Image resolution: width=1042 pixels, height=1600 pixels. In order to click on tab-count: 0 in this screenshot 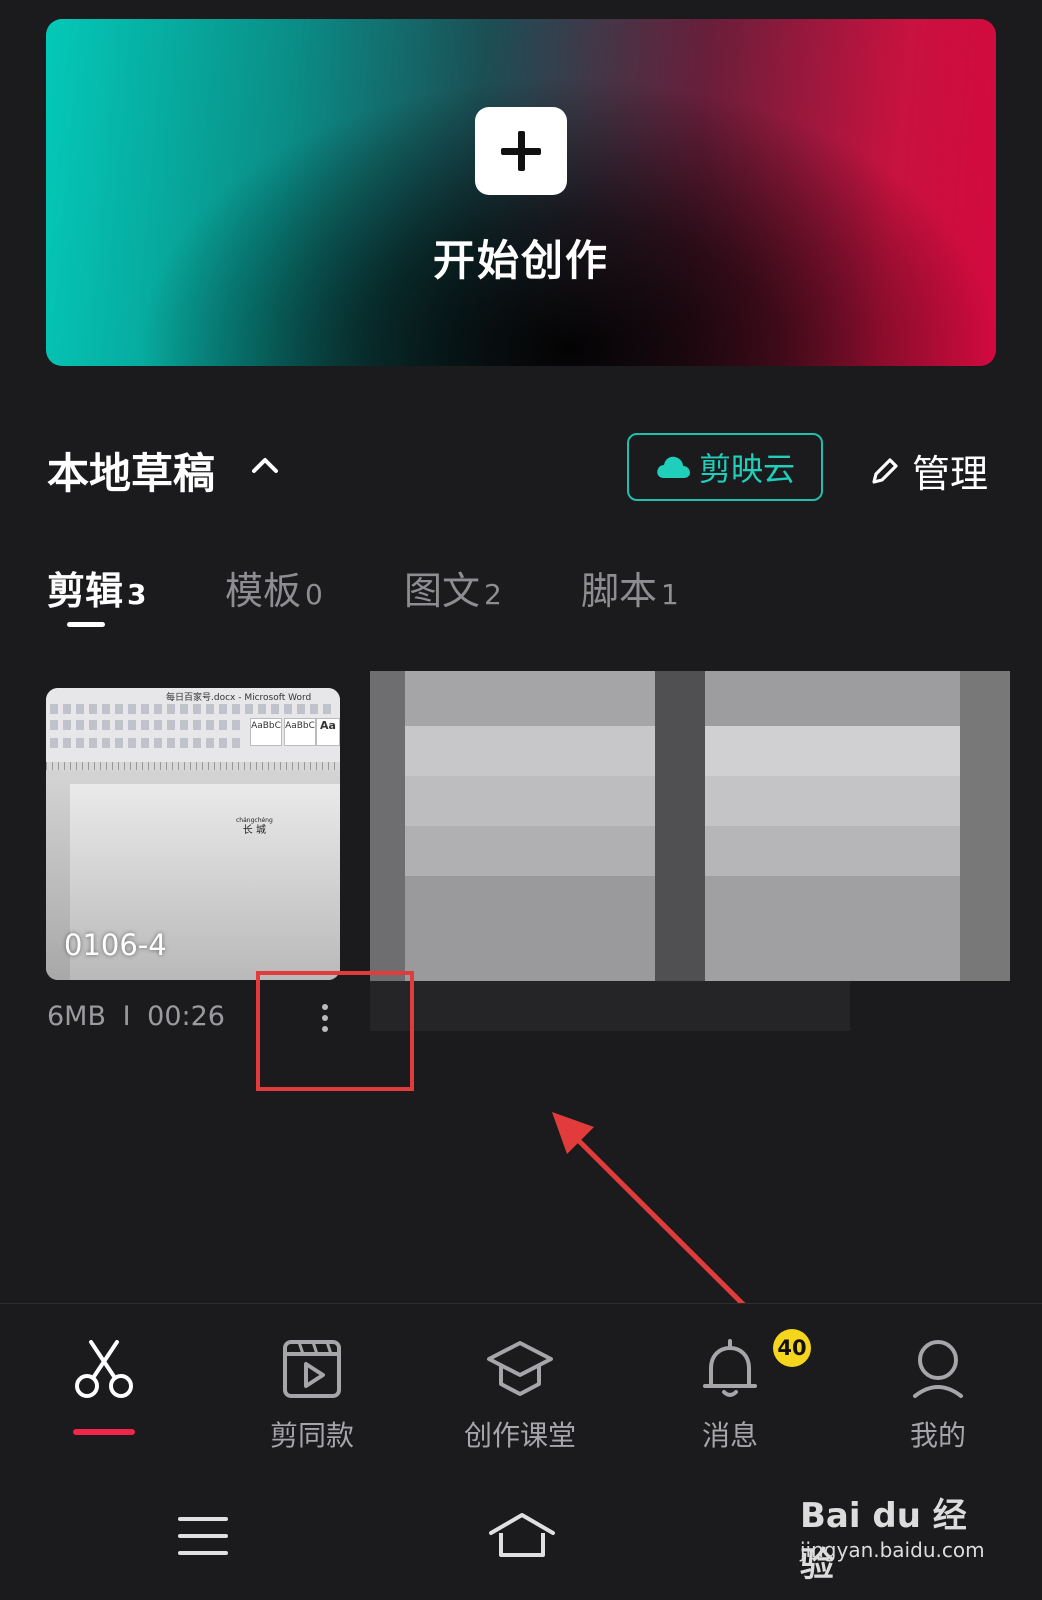, I will do `click(314, 594)`.